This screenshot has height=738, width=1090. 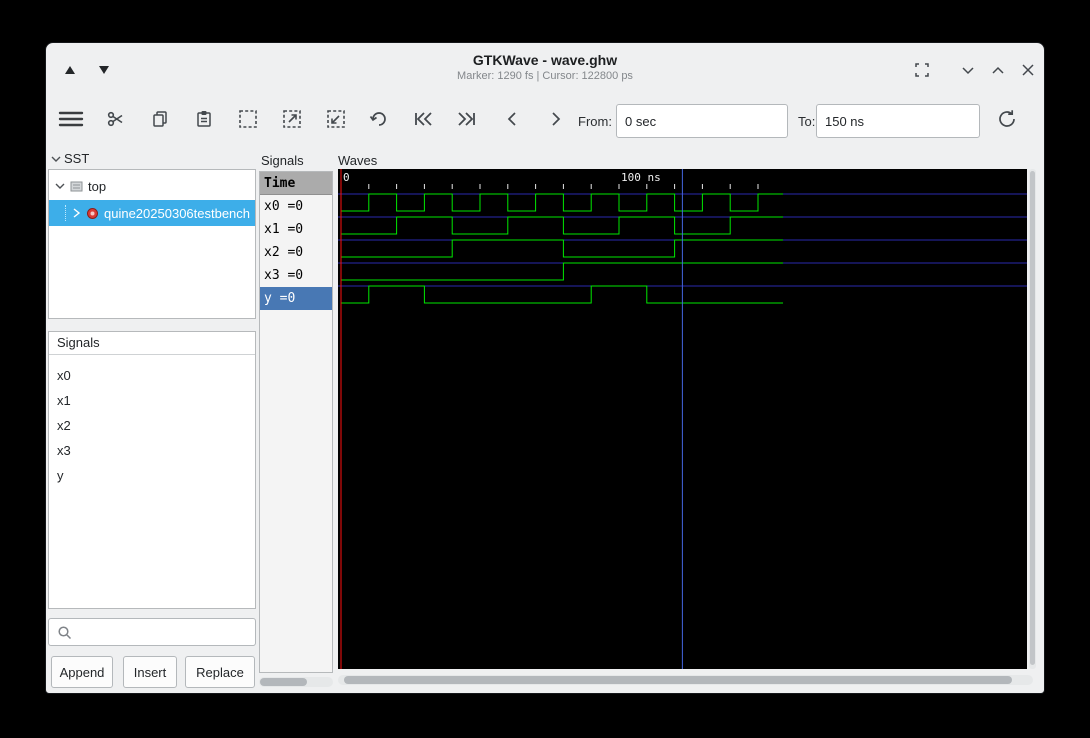 I want to click on chevron-down-icon, so click(x=968, y=70).